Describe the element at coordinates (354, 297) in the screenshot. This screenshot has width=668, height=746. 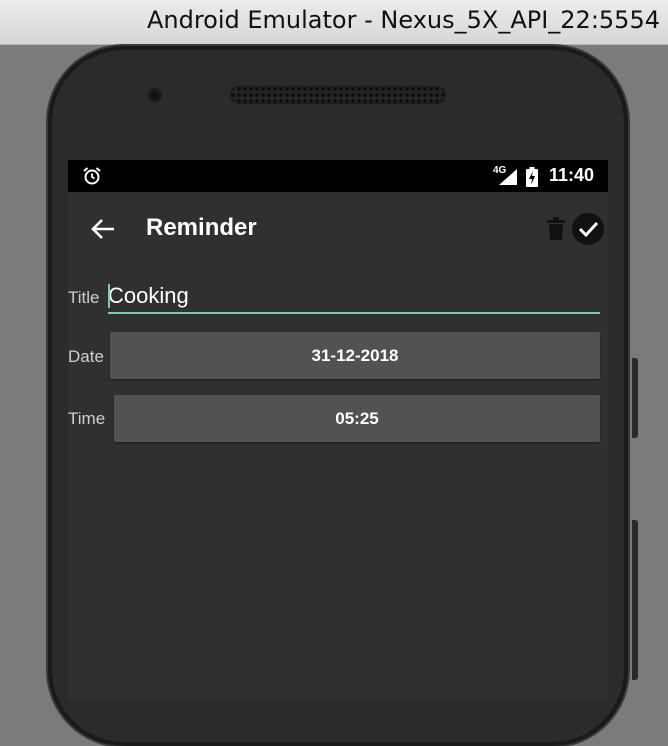
I see `title-input` at that location.